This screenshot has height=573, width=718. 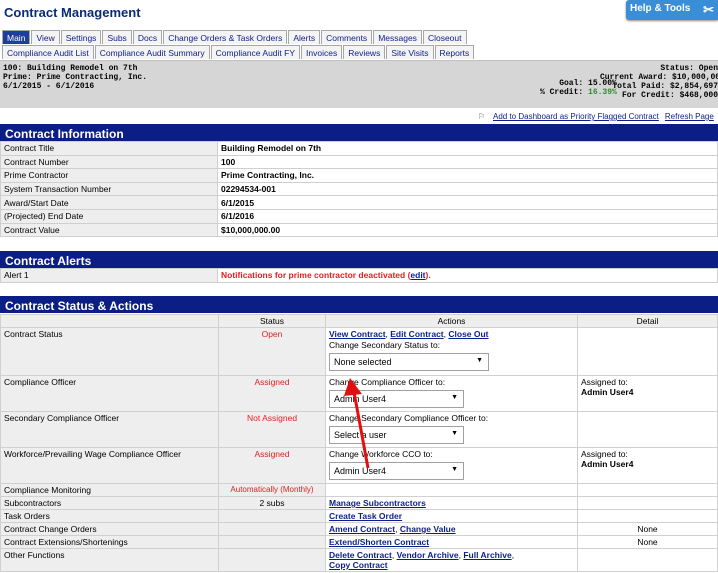 I want to click on row-actions: Amend Contract, Change Value, so click(x=451, y=529).